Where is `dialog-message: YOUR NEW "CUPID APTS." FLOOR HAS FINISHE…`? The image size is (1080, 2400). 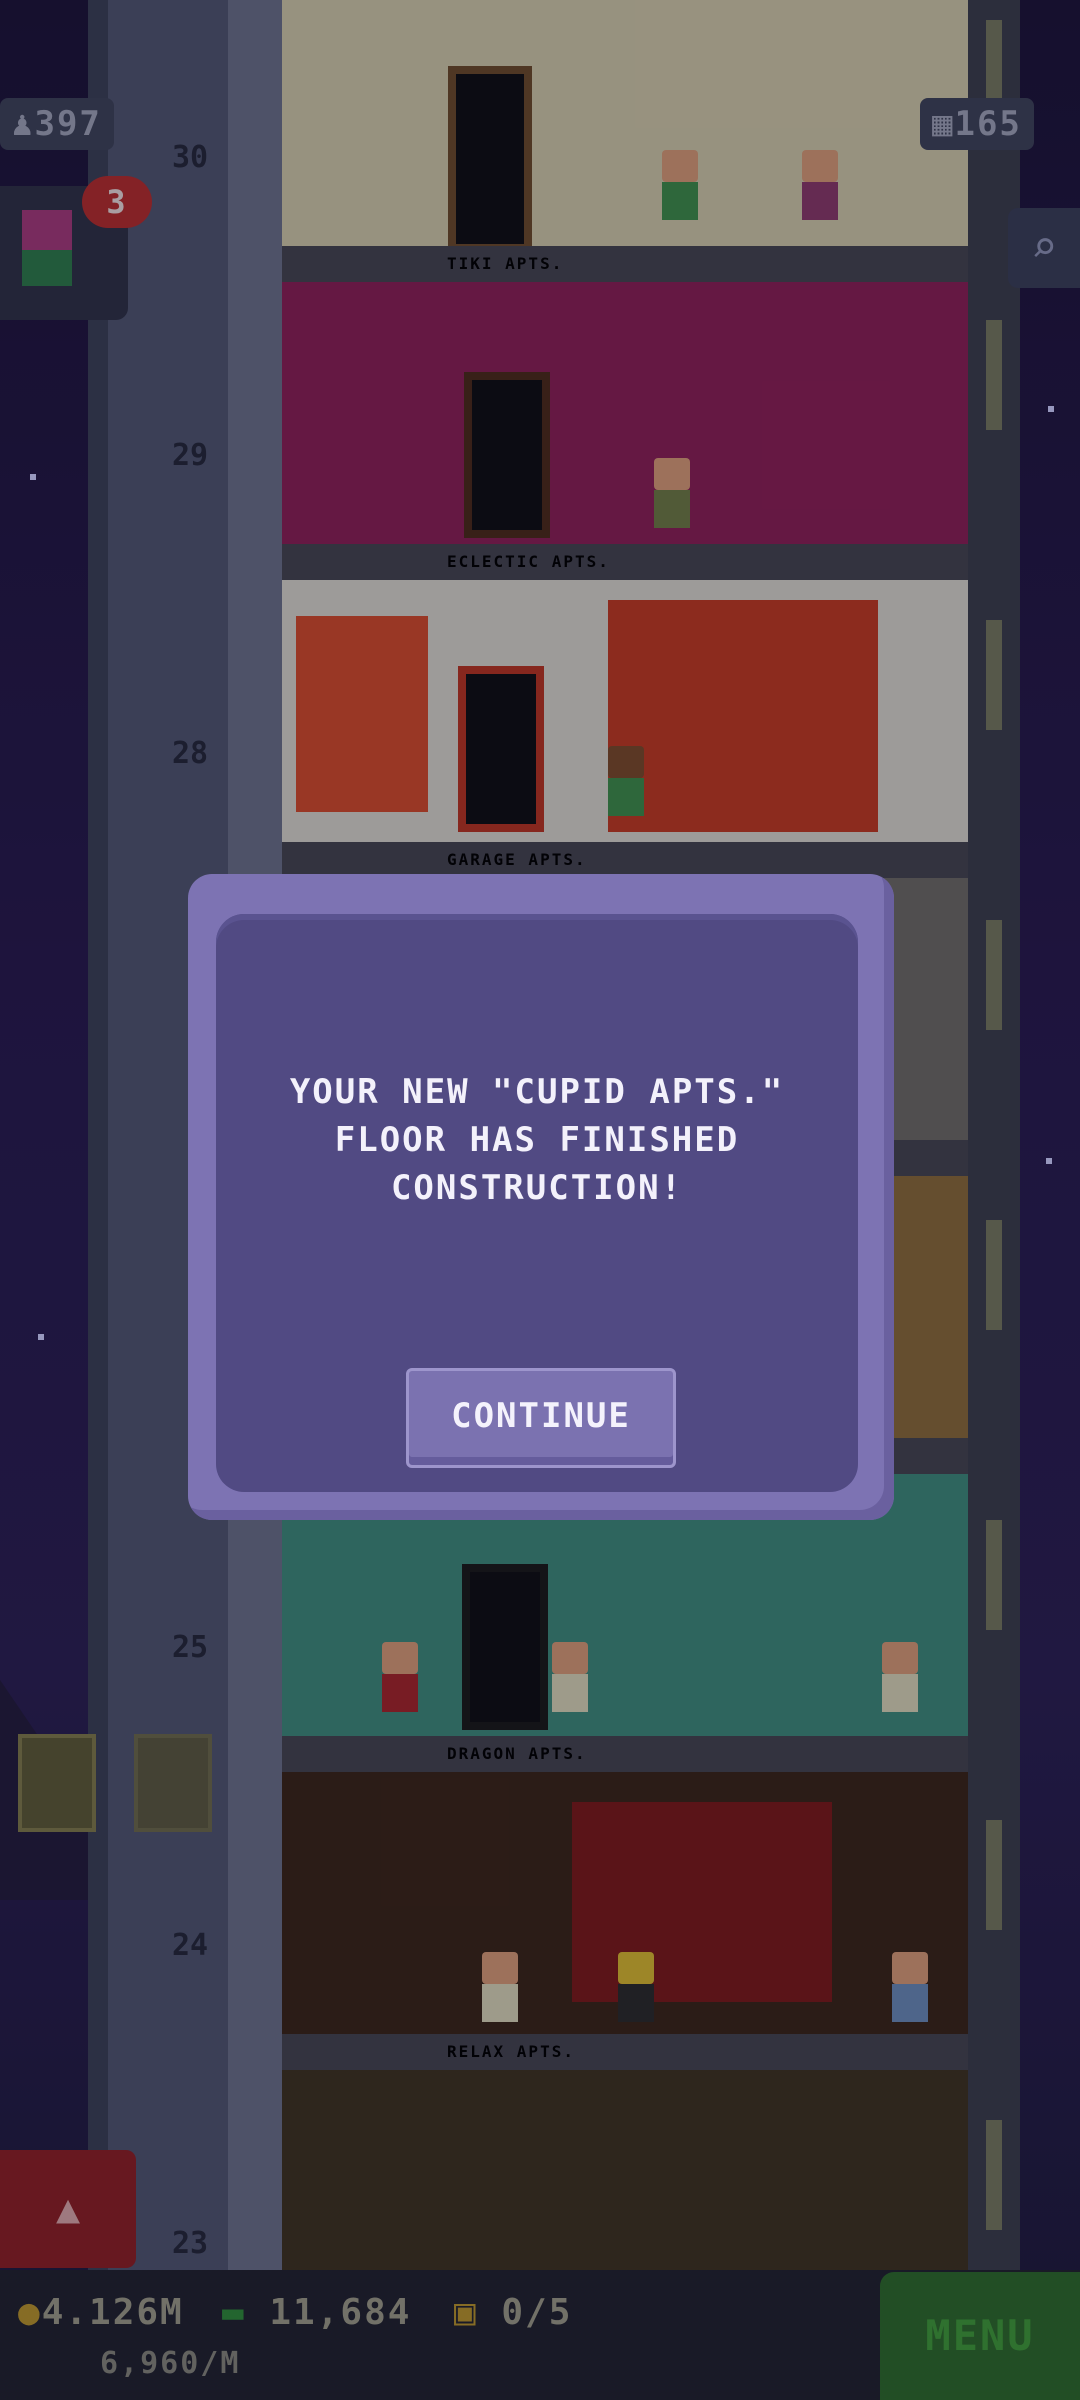
dialog-message: YOUR NEW "CUPID APTS." FLOOR HAS FINISHE… is located at coordinates (537, 1140).